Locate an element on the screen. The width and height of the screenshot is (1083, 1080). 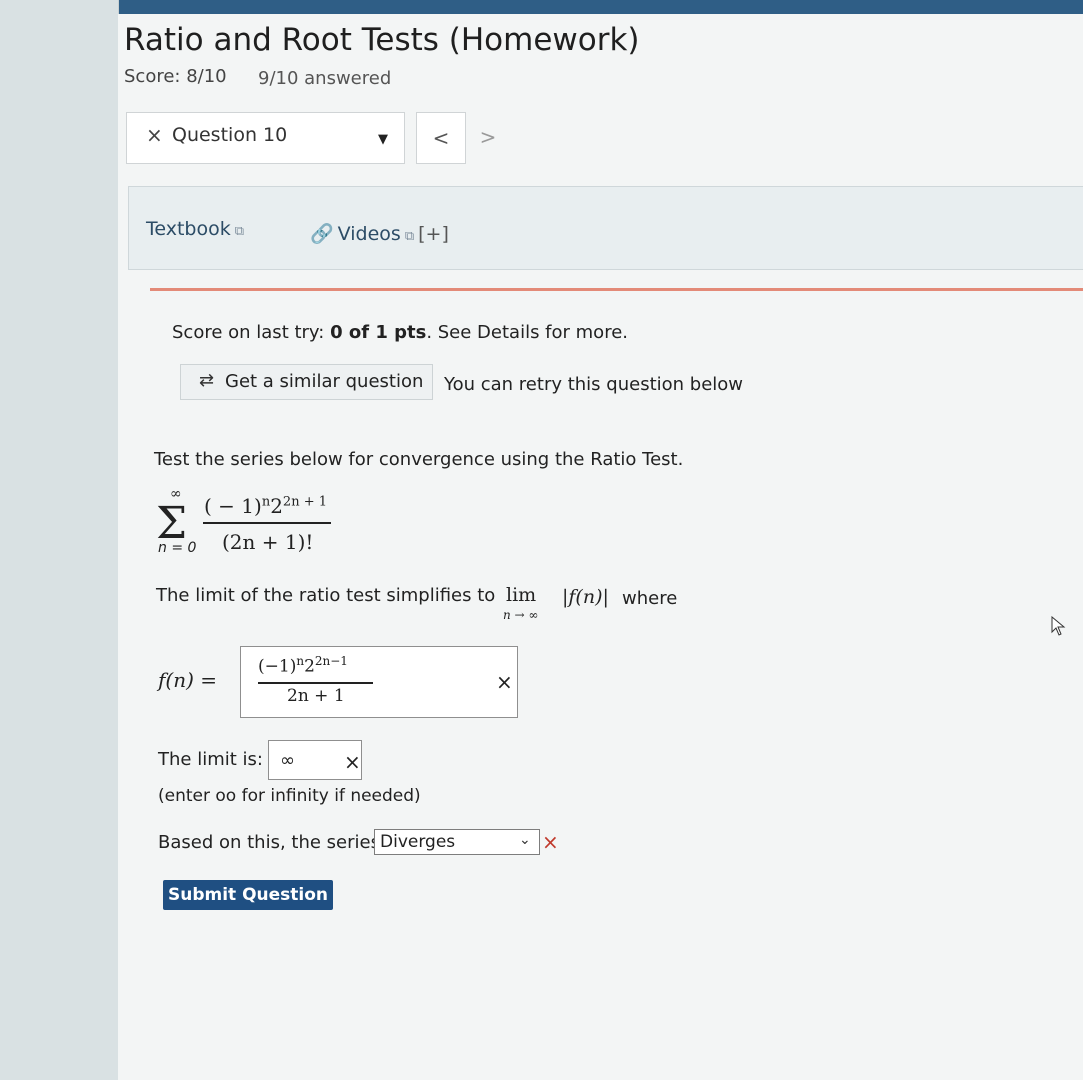
answered-count: 9/10 answered is located at coordinates (325, 78).